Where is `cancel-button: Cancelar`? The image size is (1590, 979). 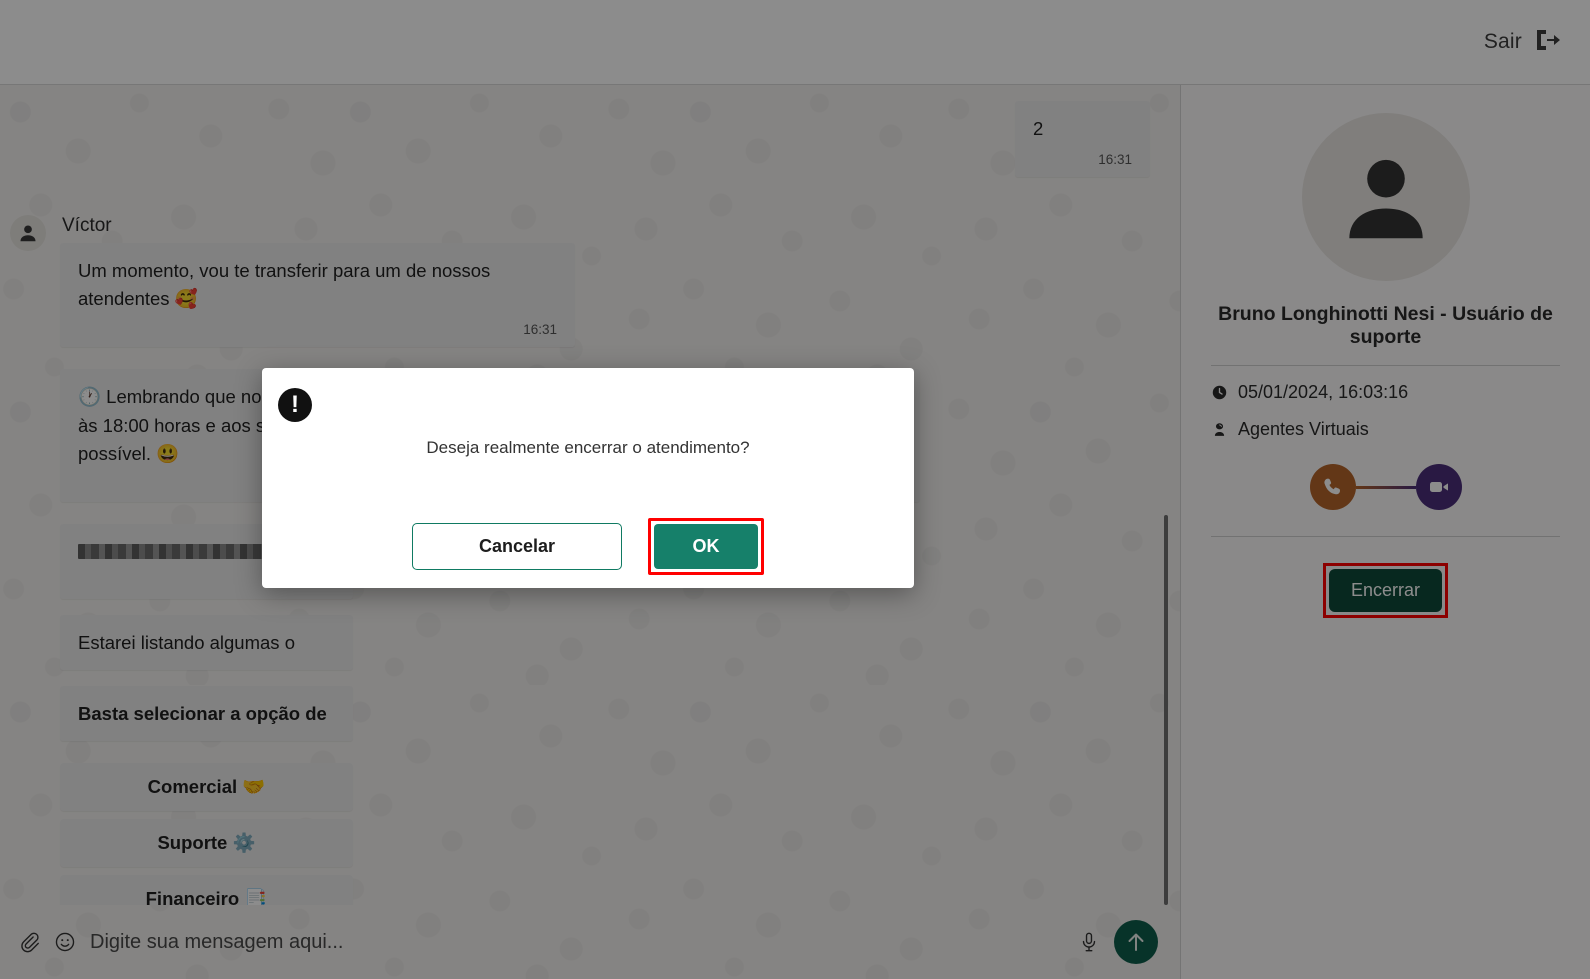 cancel-button: Cancelar is located at coordinates (517, 546).